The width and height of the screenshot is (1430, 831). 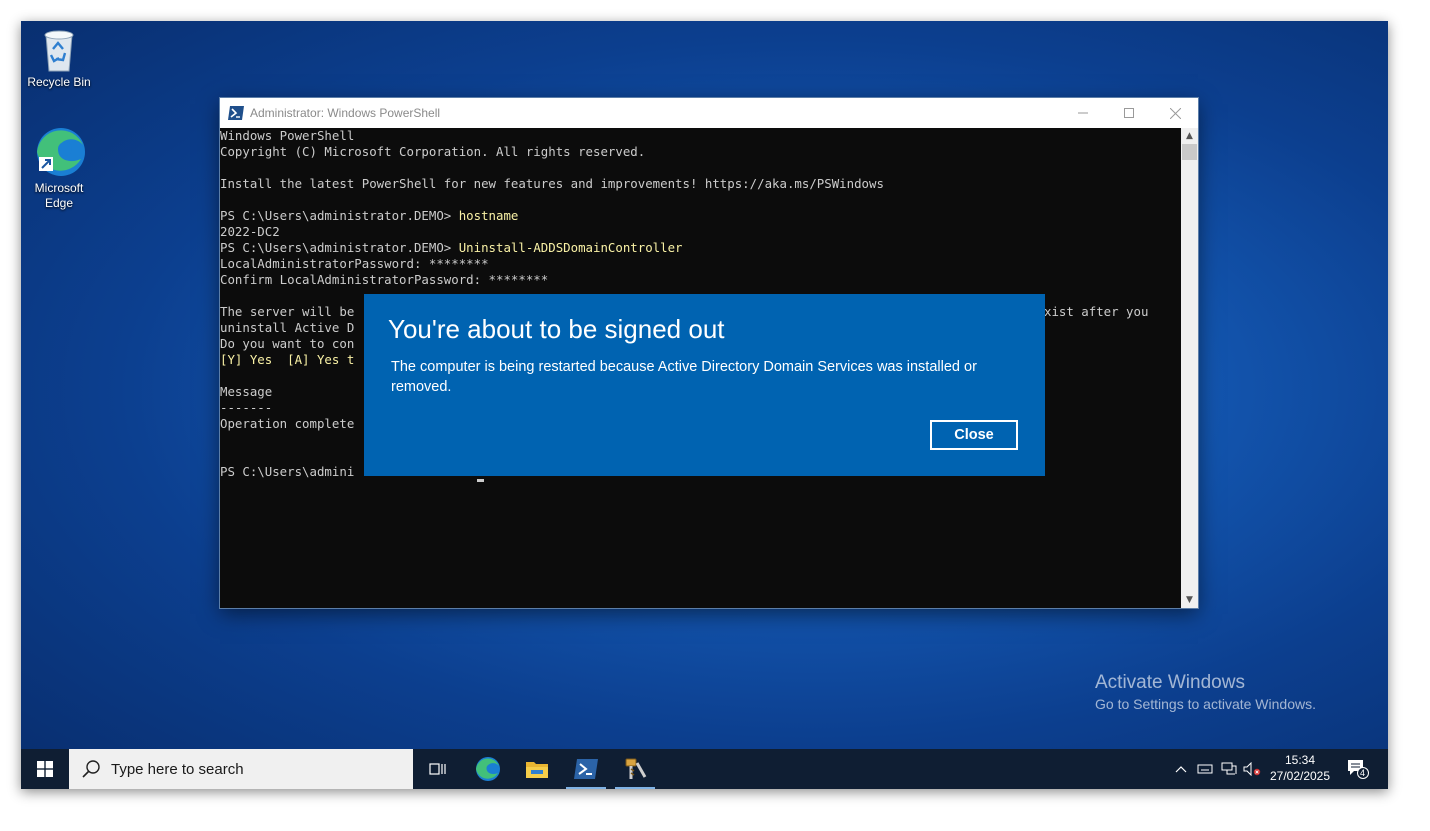 I want to click on windows-logo-icon, so click(x=45, y=769).